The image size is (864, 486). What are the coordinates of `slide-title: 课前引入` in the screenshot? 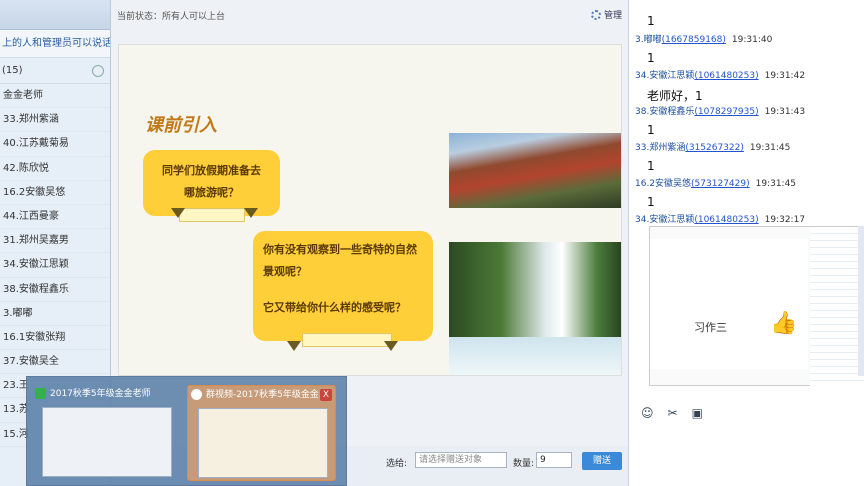 It's located at (181, 125).